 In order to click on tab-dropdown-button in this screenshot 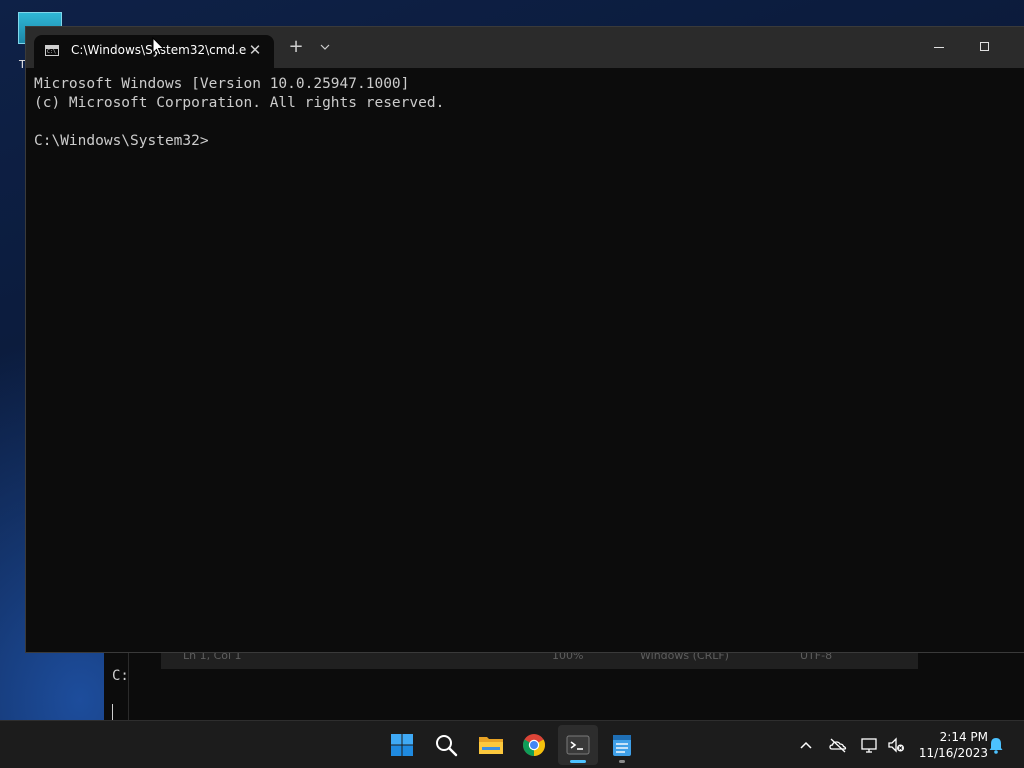, I will do `click(326, 48)`.